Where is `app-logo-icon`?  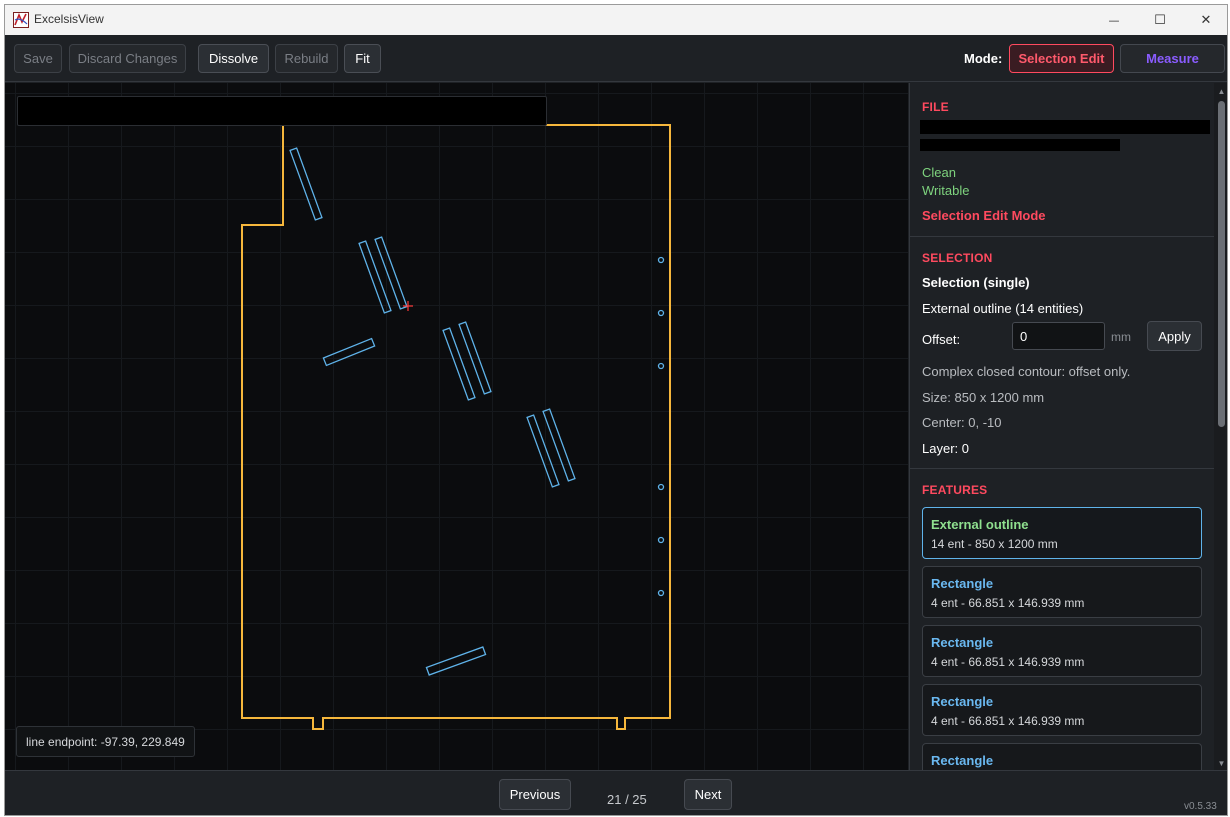
app-logo-icon is located at coordinates (21, 20).